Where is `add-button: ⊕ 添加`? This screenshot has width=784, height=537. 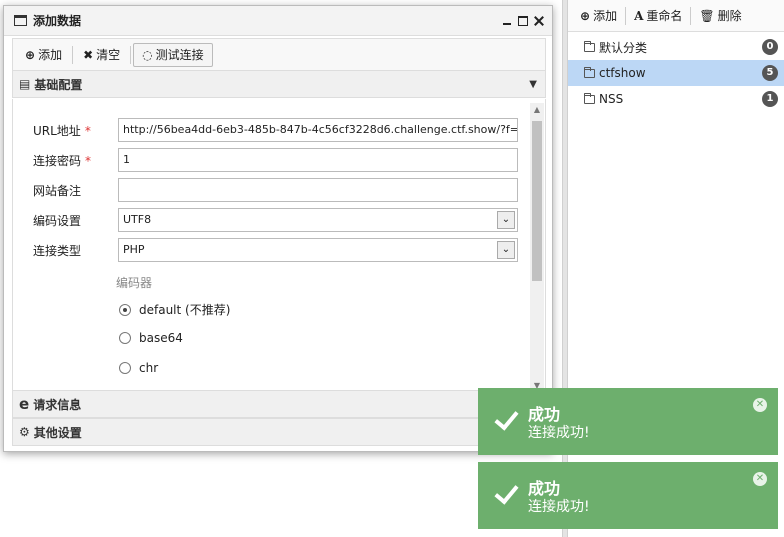
add-button: ⊕ 添加 is located at coordinates (43, 55).